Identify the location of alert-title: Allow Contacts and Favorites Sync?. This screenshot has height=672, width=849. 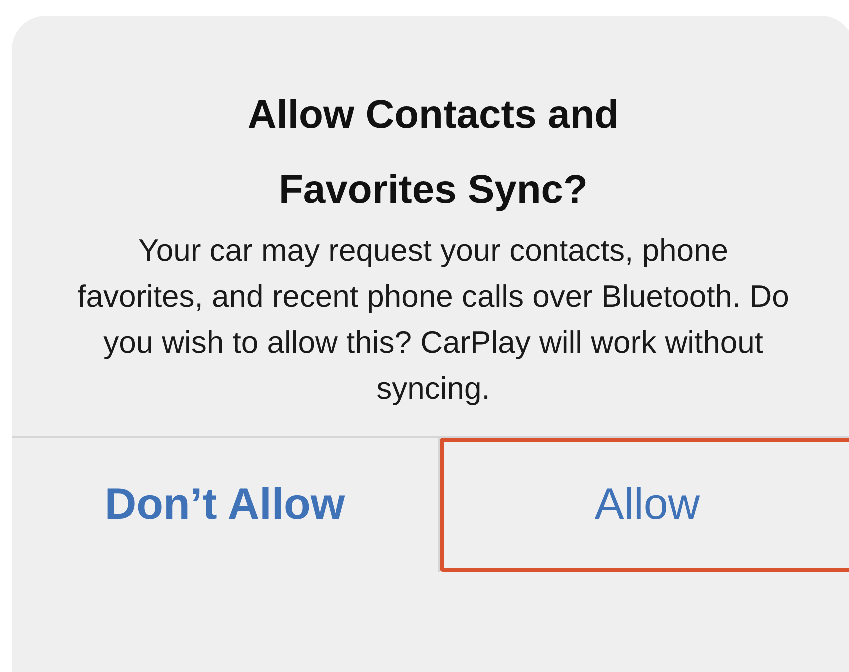
(433, 153).